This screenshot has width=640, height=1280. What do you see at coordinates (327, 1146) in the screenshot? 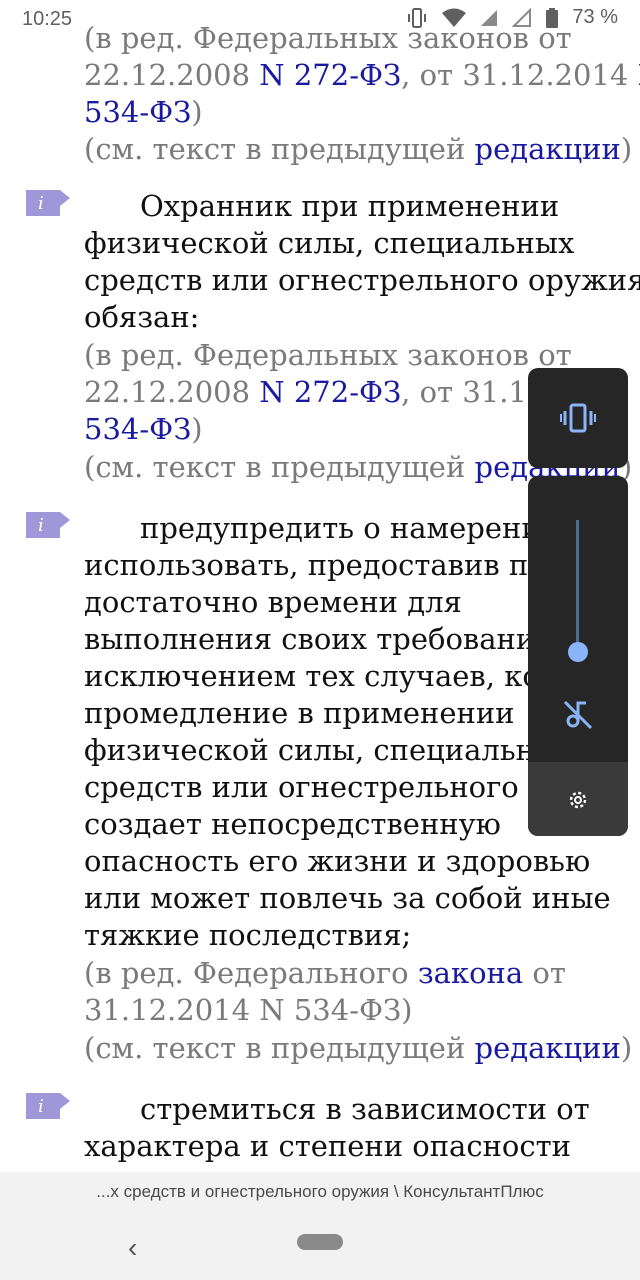
I see `paragraph-text: характера и степени опасности` at bounding box center [327, 1146].